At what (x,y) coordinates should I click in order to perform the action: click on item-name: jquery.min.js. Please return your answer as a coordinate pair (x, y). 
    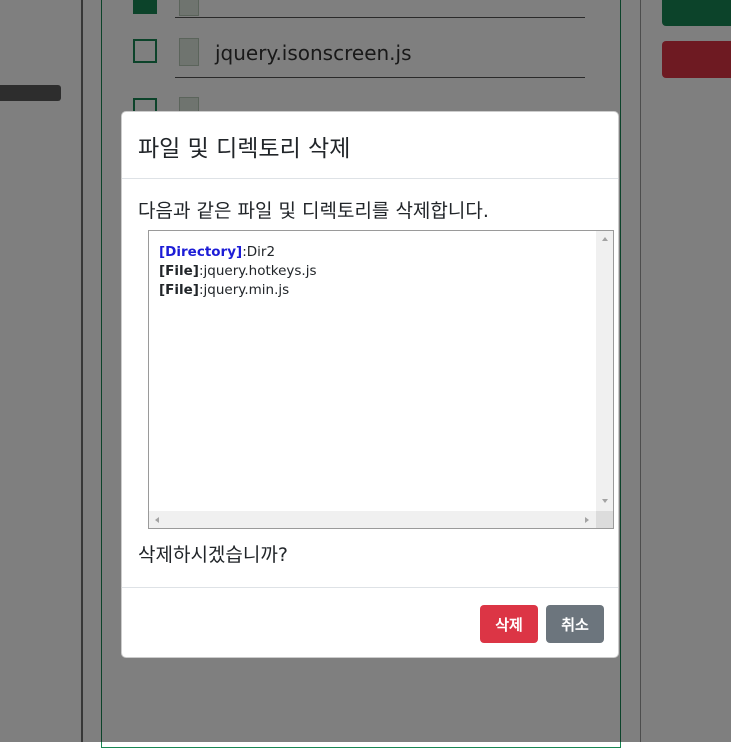
    Looking at the image, I should click on (246, 290).